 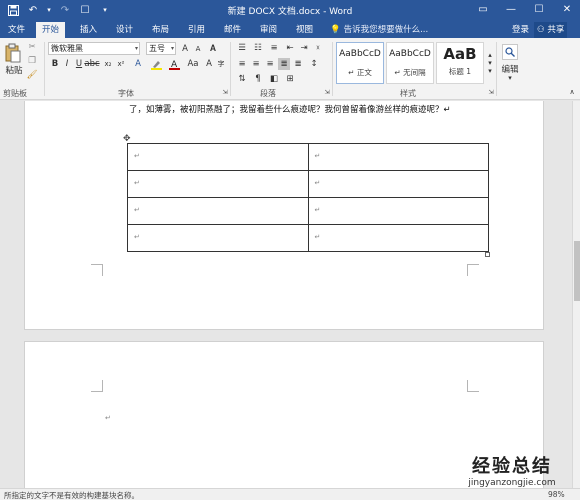 I want to click on change-case-icon: Aa, so click(x=193, y=64).